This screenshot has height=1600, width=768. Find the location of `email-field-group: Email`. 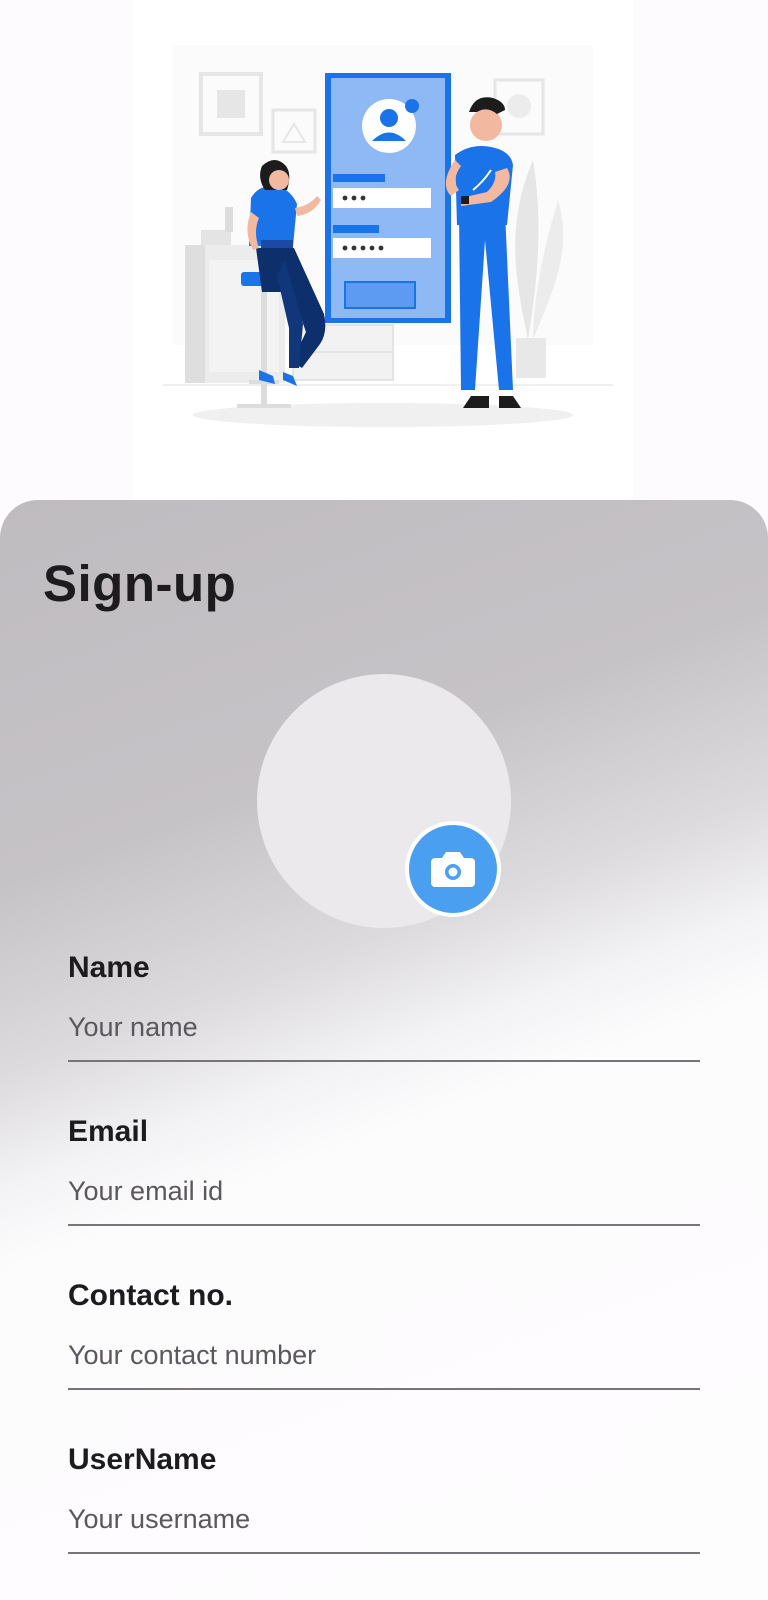

email-field-group: Email is located at coordinates (384, 1170).